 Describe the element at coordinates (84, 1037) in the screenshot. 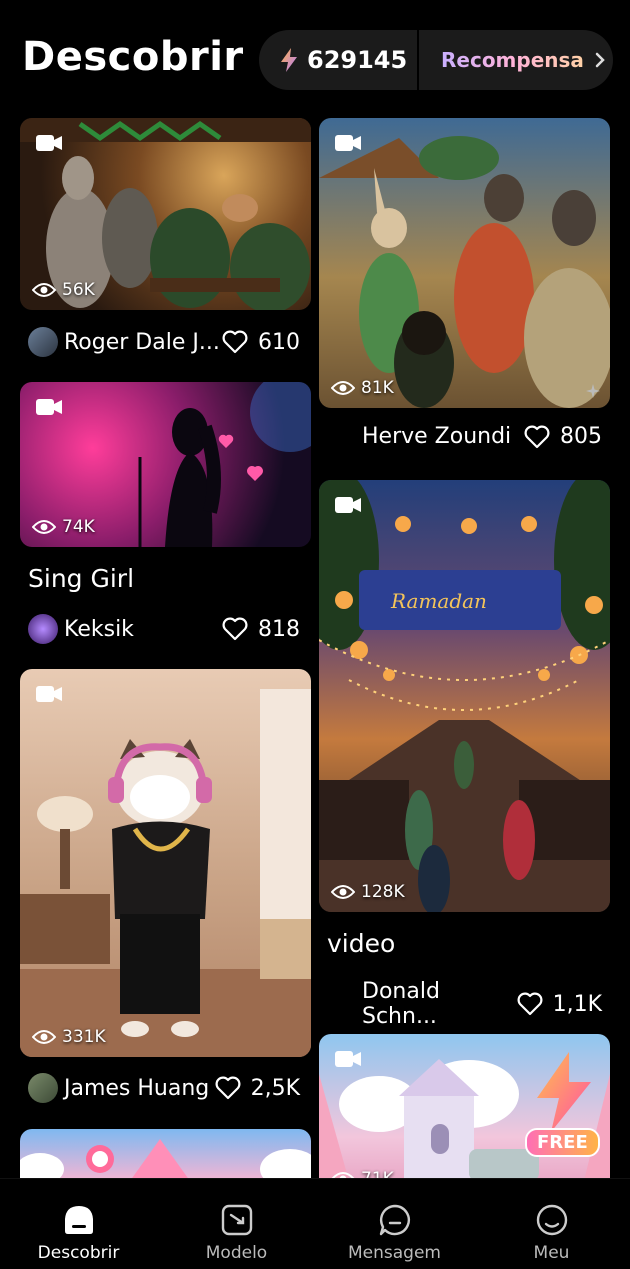

I see `view-count-value: 331K` at that location.